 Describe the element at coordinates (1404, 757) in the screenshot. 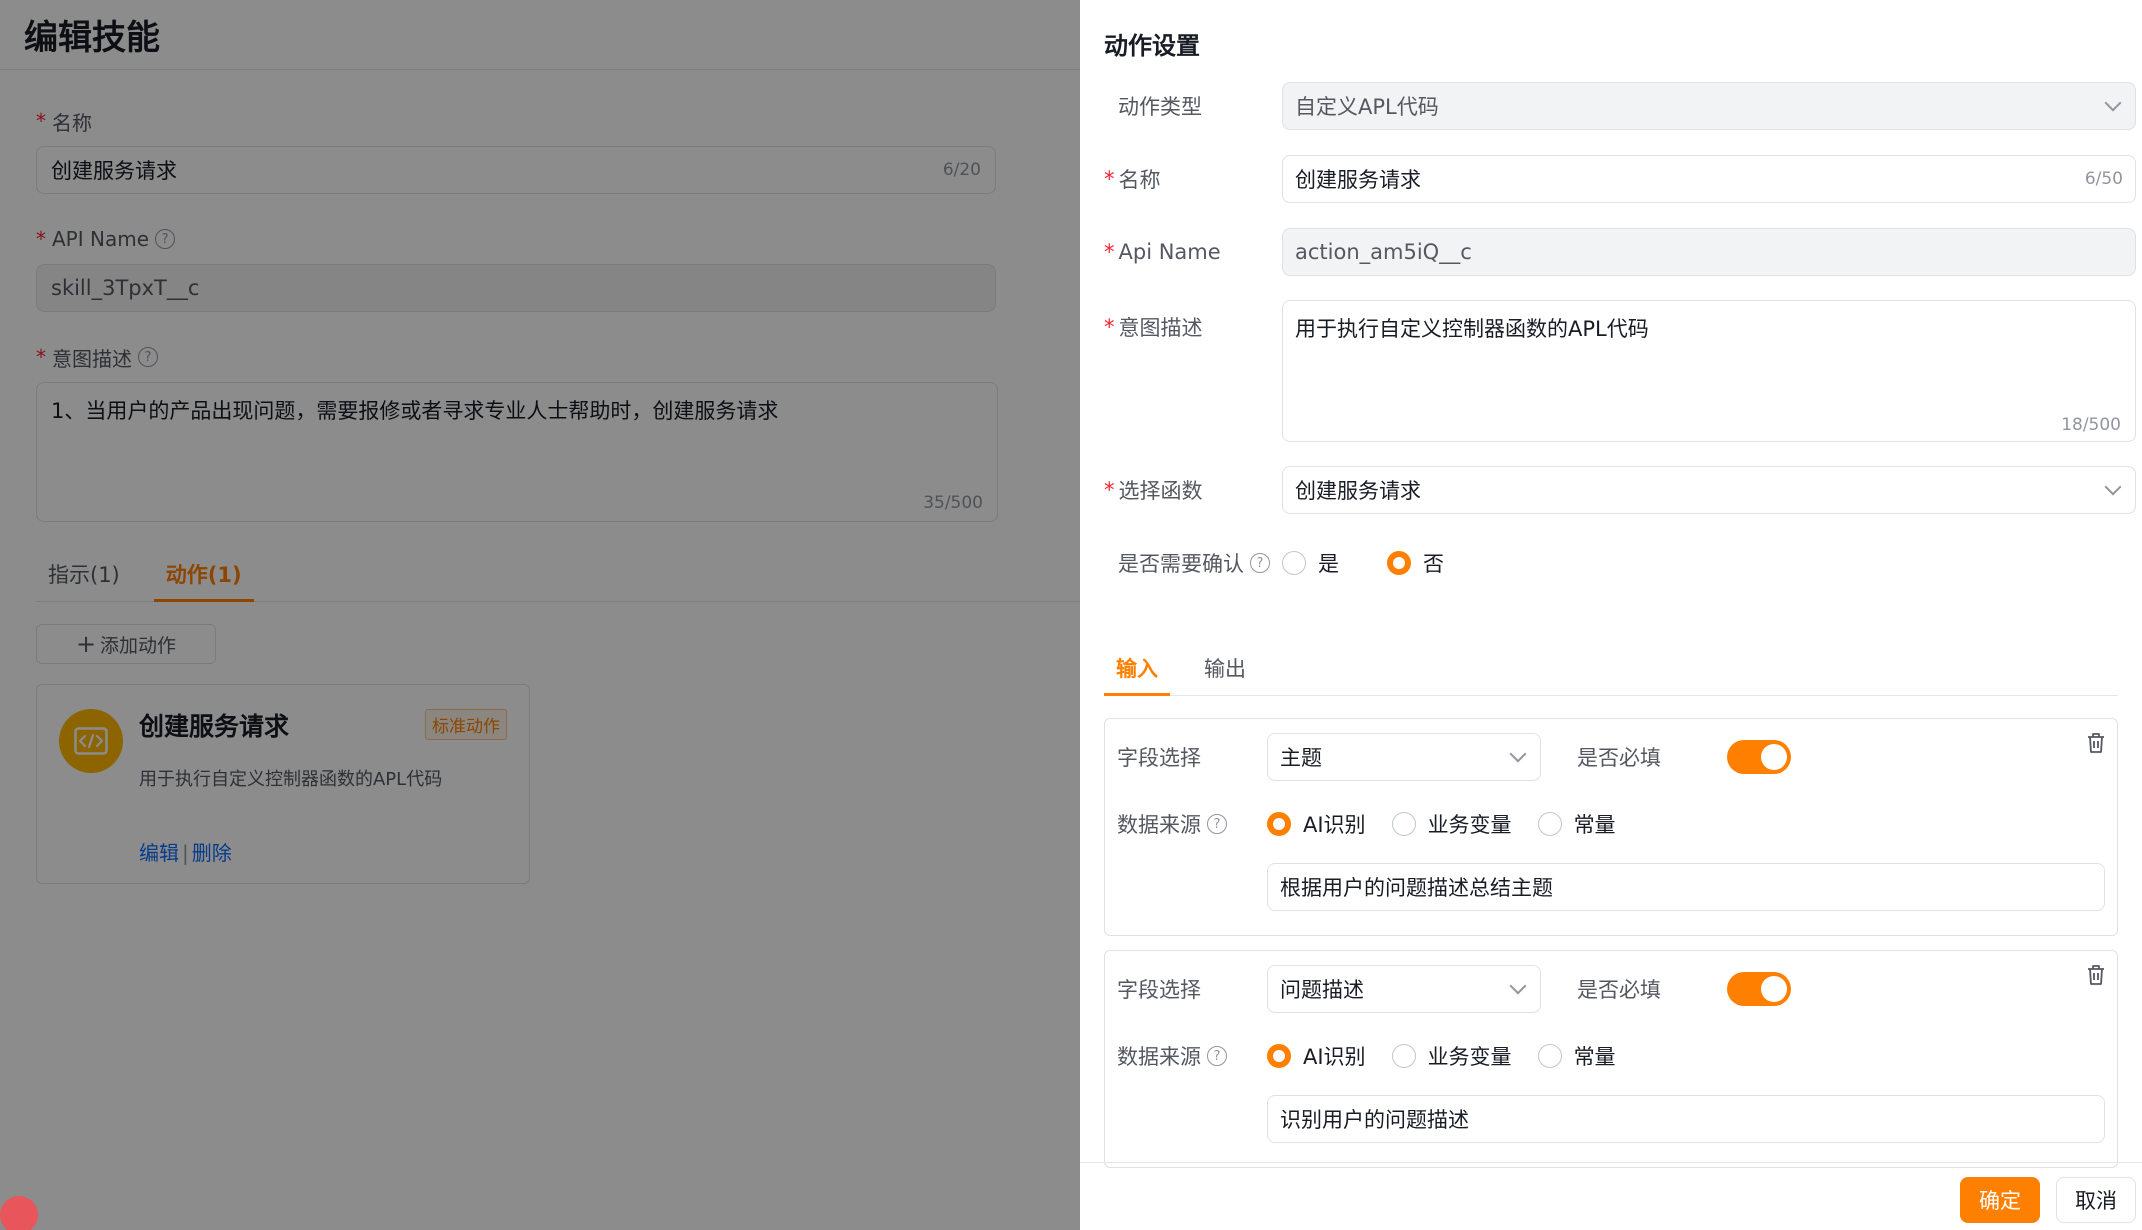

I see `field-select: 主题` at that location.